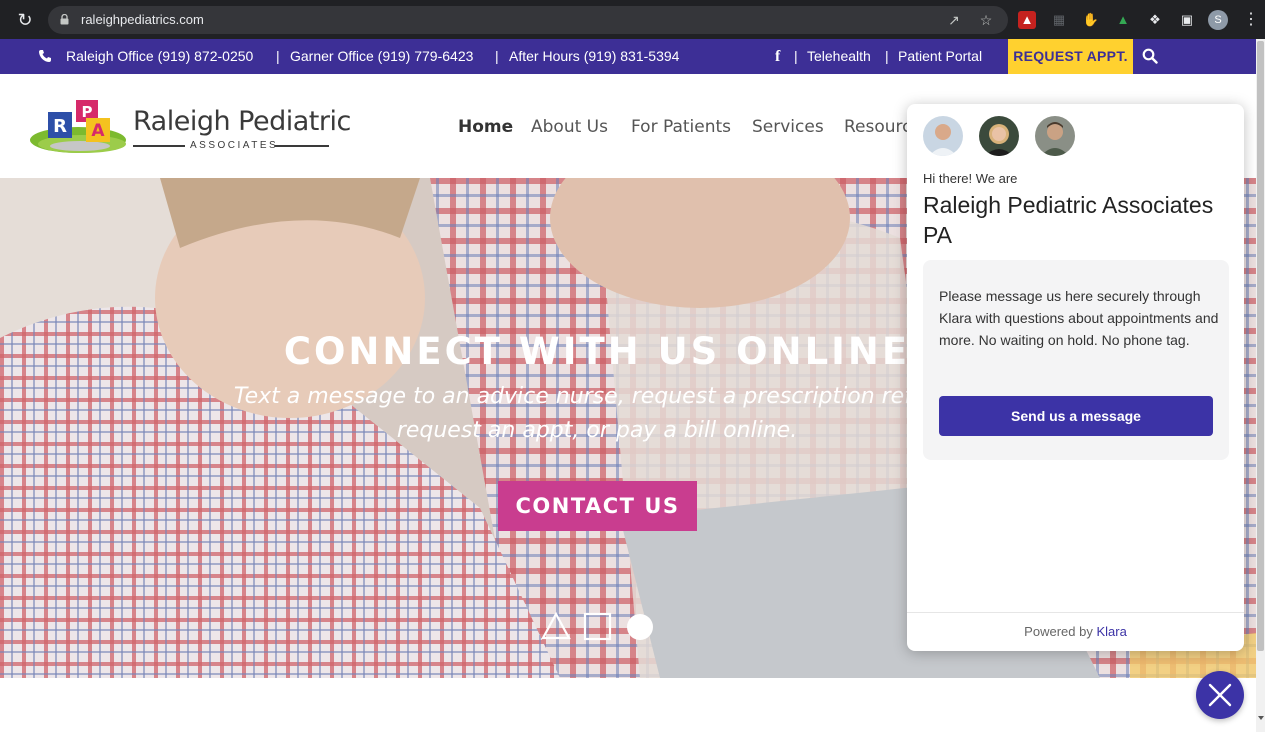  What do you see at coordinates (1187, 20) in the screenshot?
I see `side-panel-icon: ▣` at bounding box center [1187, 20].